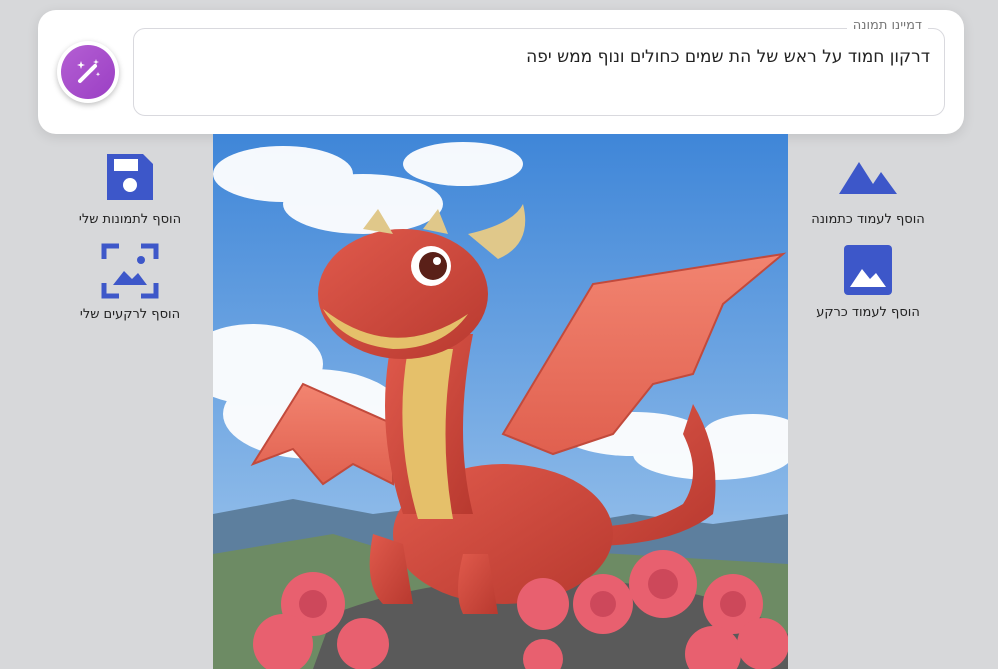 Image resolution: width=998 pixels, height=669 pixels. I want to click on add-to-my-backgrounds-button: הוסף לרקעים שלי, so click(130, 282).